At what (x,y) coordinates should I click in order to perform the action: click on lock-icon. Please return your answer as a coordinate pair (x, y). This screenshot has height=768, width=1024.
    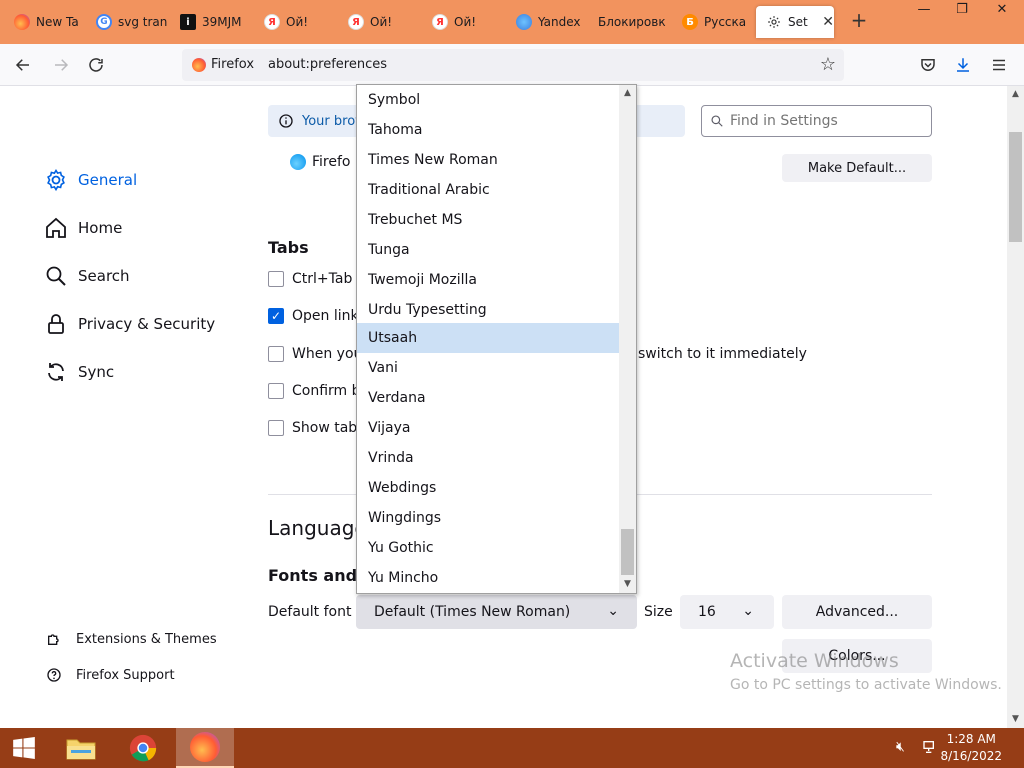
    Looking at the image, I should click on (56, 324).